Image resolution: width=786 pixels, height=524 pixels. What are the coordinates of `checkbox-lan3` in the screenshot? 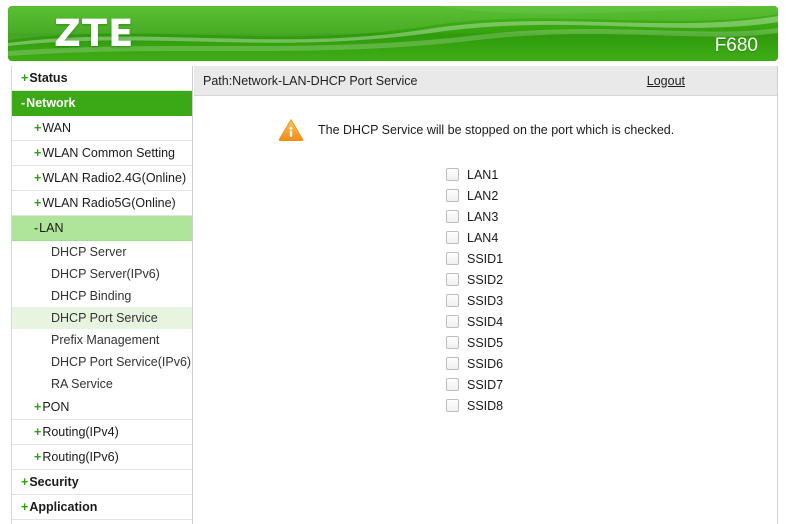 It's located at (452, 216).